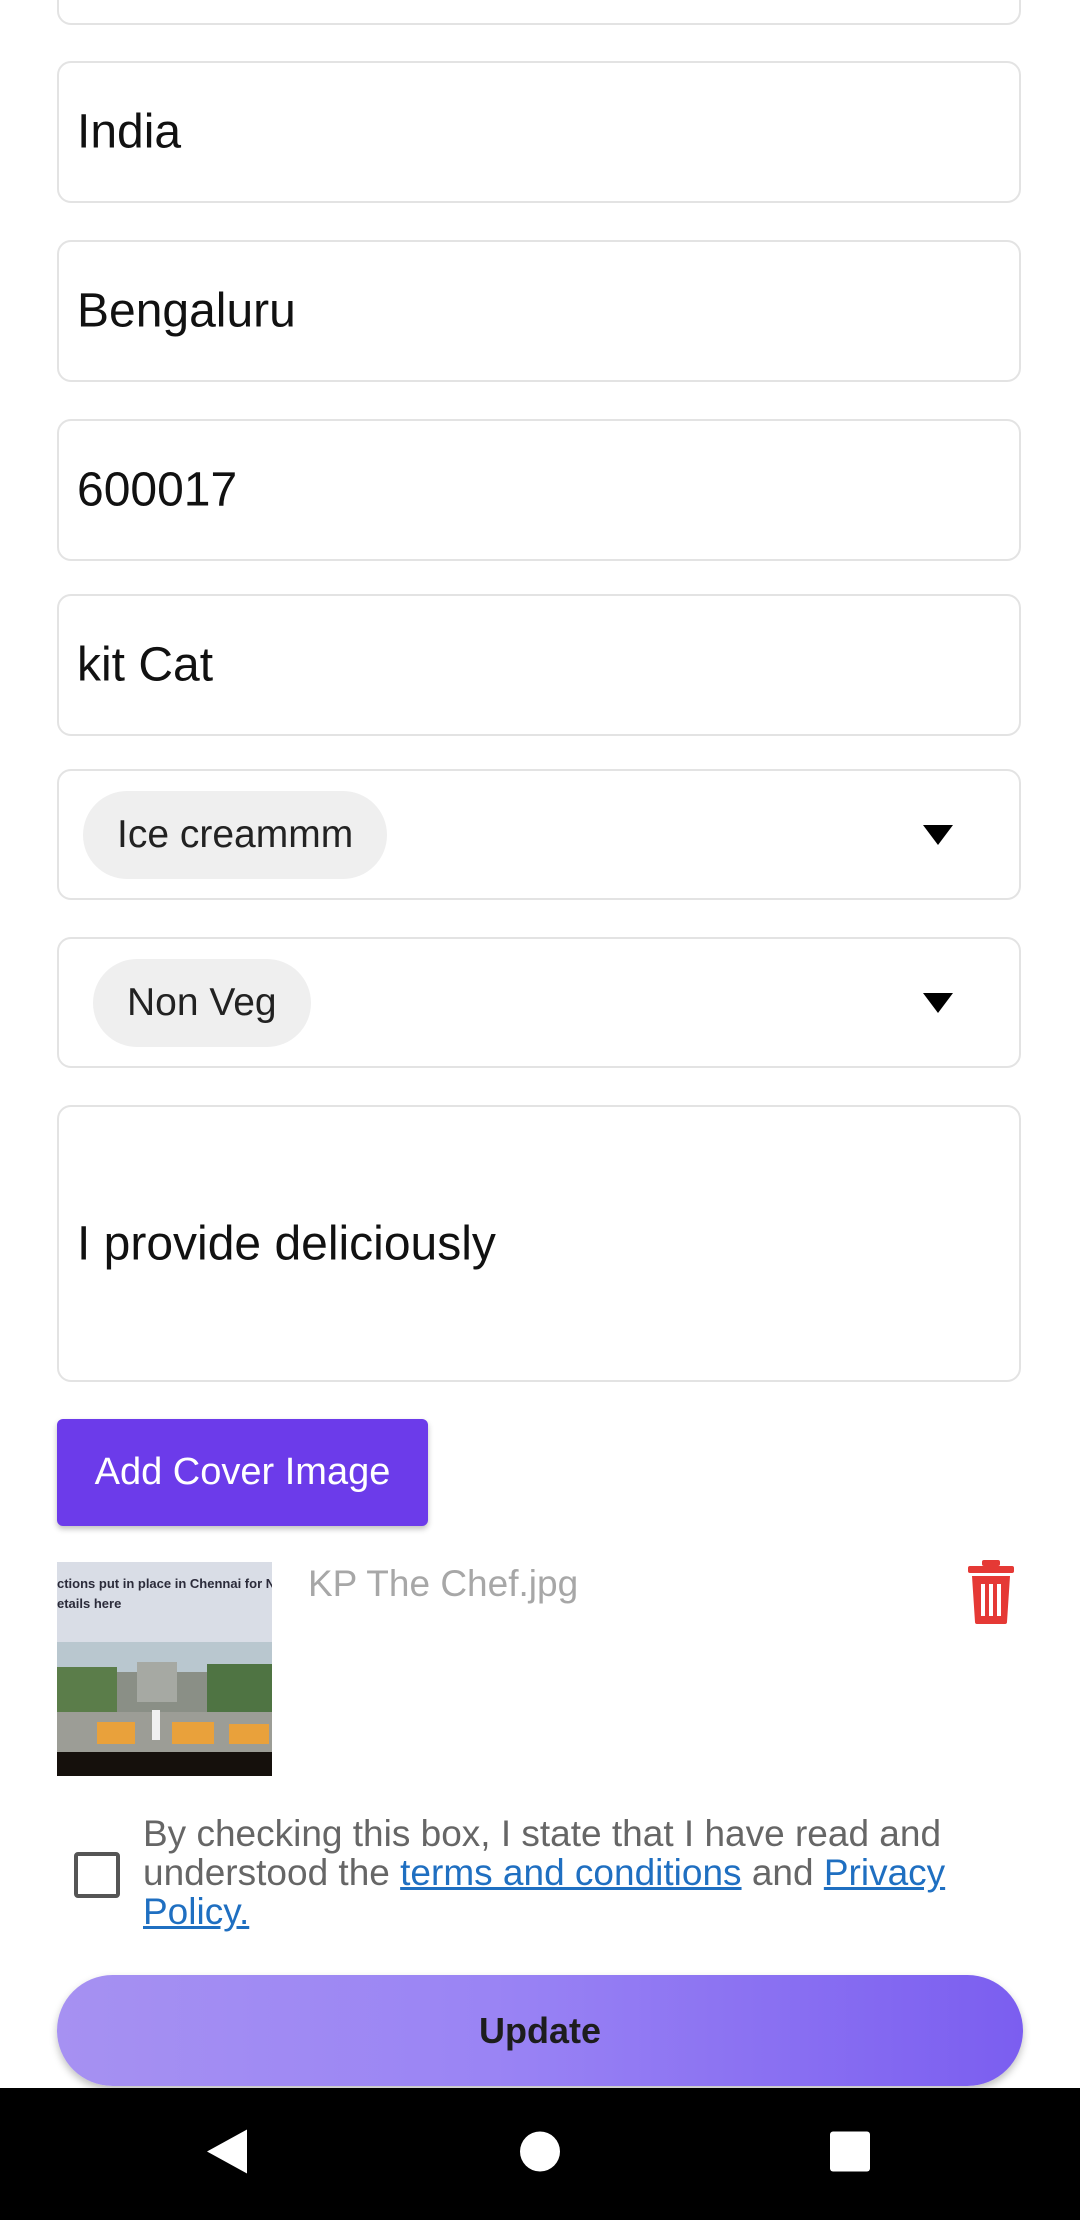 The height and width of the screenshot is (2220, 1080). Describe the element at coordinates (129, 132) in the screenshot. I see `country-value: India` at that location.